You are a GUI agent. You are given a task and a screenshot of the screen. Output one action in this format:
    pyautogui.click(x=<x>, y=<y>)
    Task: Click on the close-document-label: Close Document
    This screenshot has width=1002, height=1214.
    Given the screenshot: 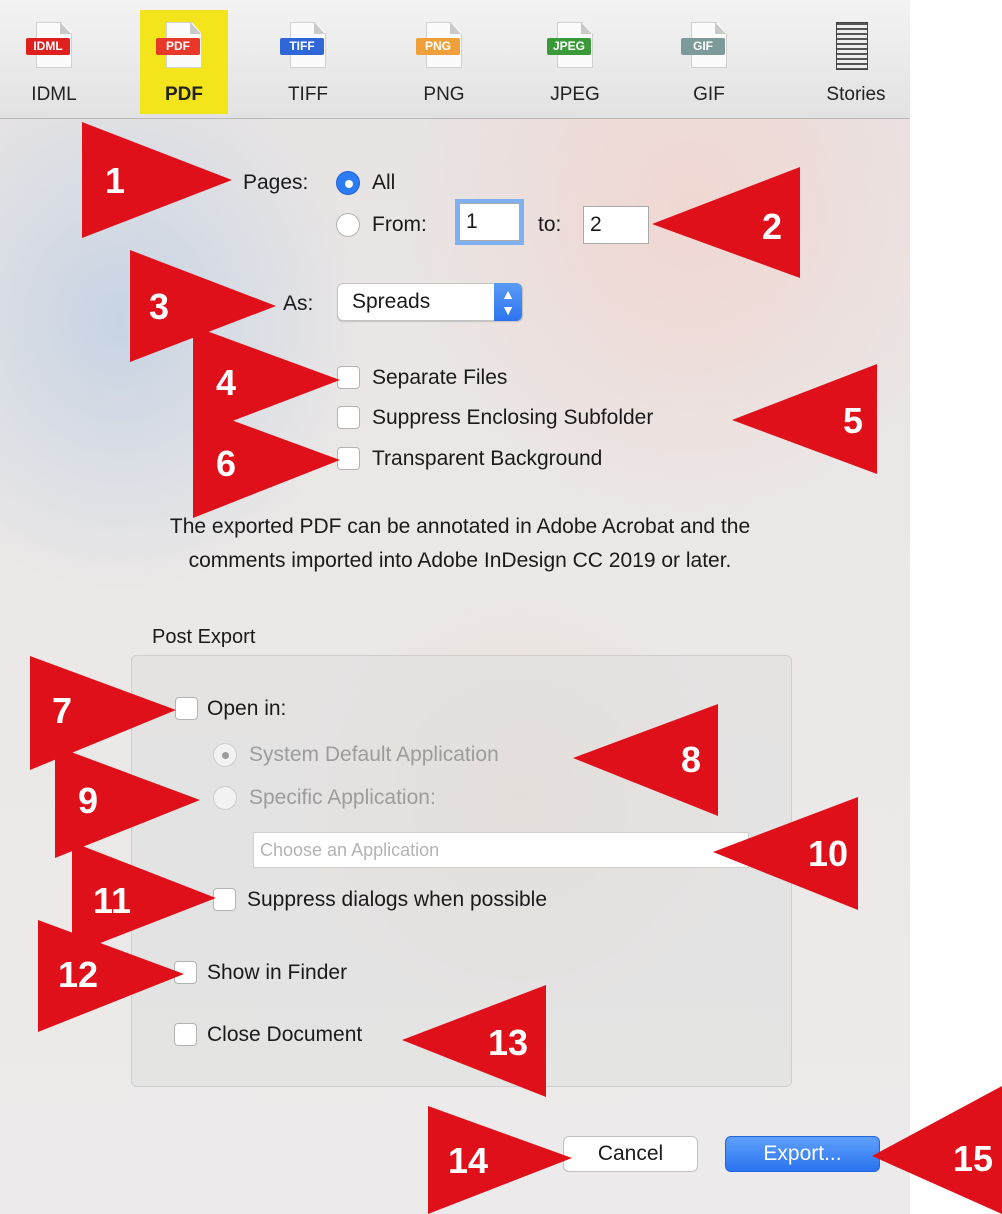 What is the action you would take?
    pyautogui.click(x=285, y=1034)
    